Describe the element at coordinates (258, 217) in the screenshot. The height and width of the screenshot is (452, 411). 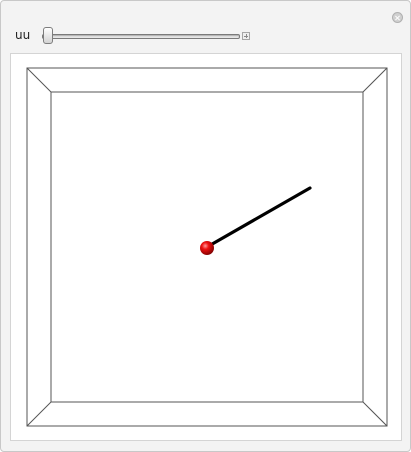
I see `pendulum-rod` at that location.